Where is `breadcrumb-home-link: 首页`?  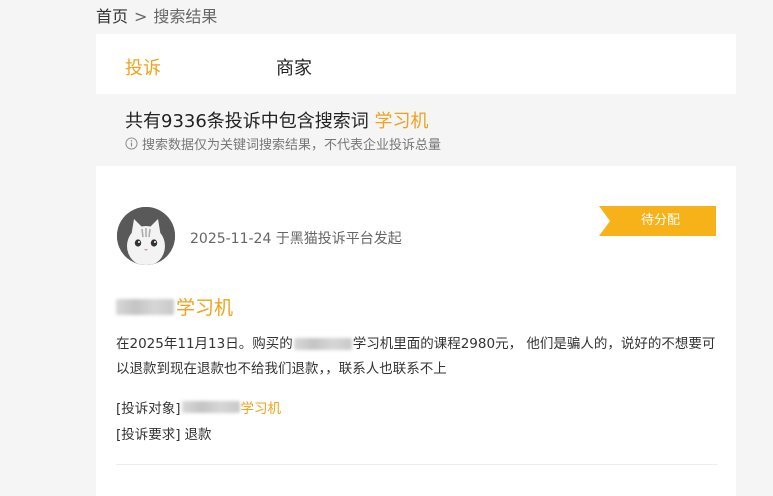 breadcrumb-home-link: 首页 is located at coordinates (112, 16).